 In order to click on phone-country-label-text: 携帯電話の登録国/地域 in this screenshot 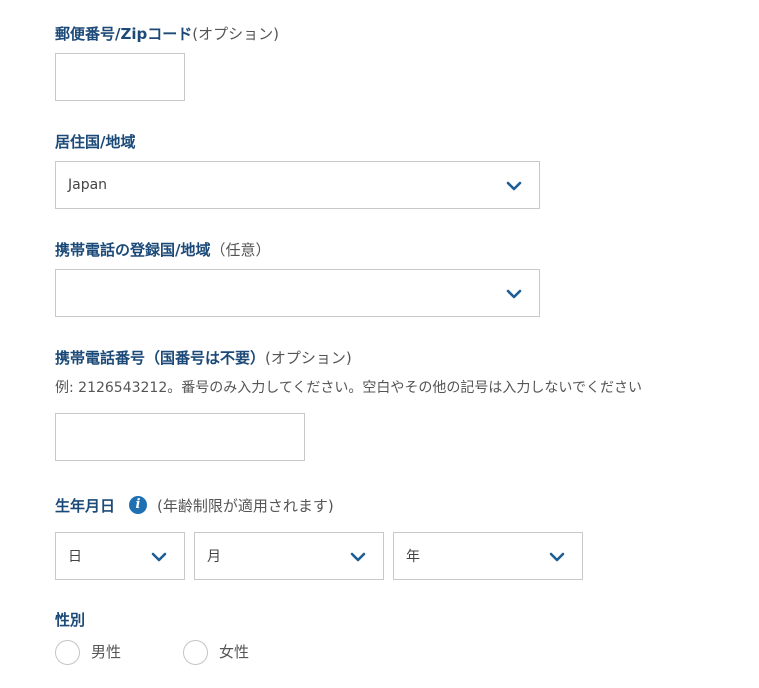, I will do `click(133, 250)`.